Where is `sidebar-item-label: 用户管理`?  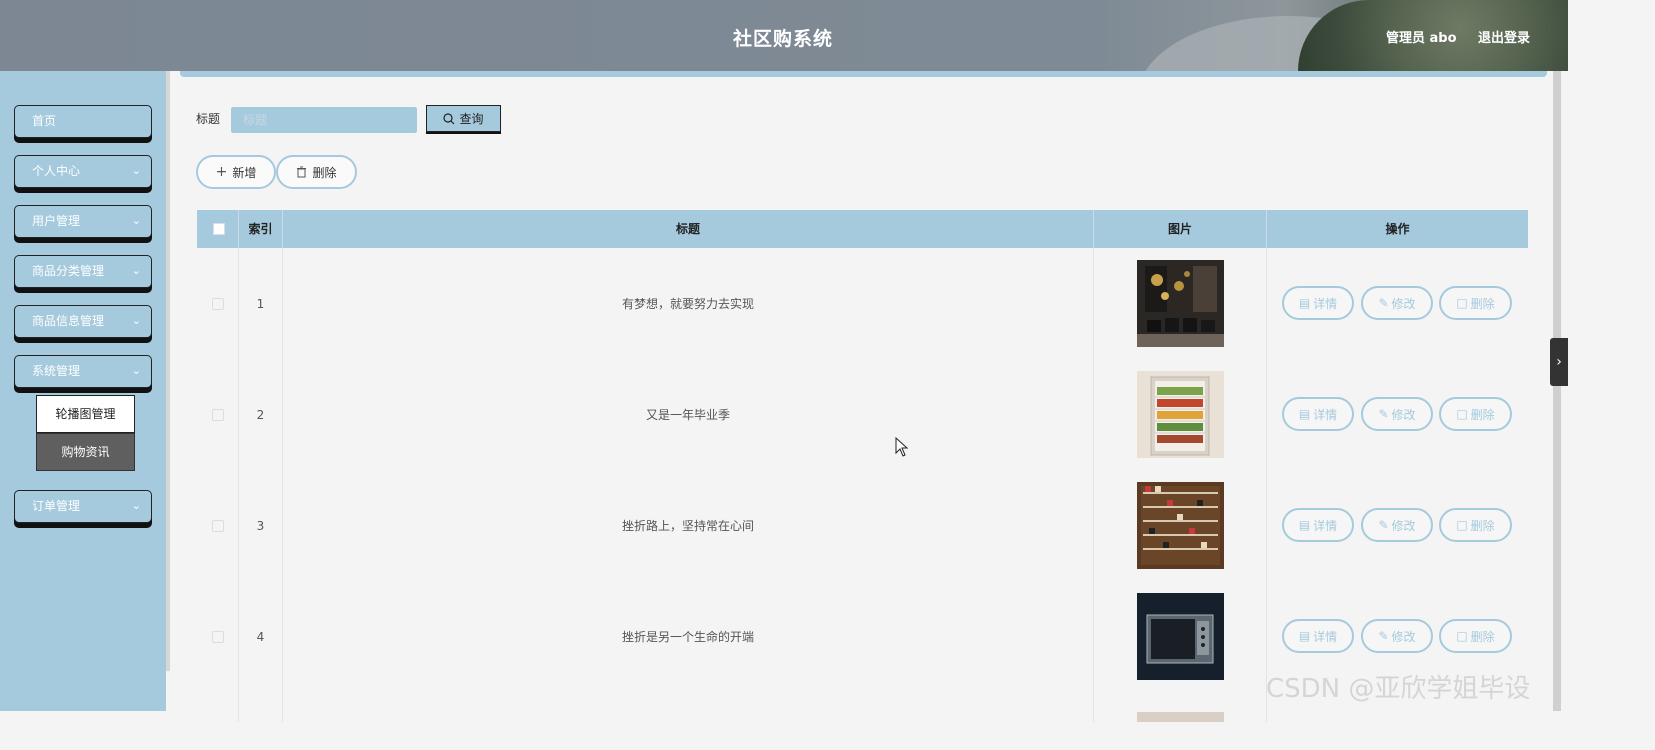 sidebar-item-label: 用户管理 is located at coordinates (56, 221).